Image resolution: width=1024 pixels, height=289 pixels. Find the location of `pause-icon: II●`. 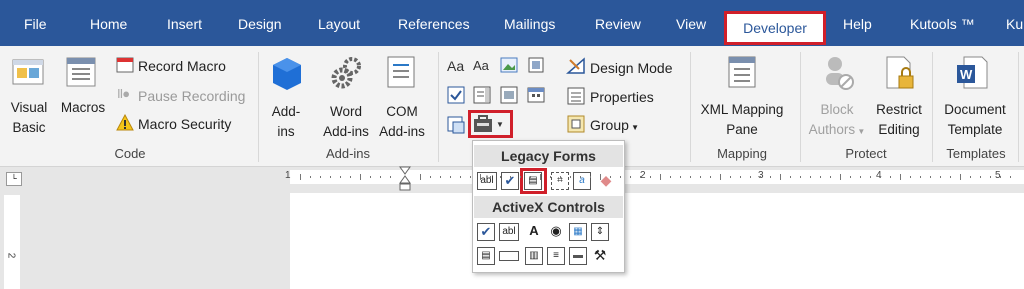

pause-icon: II● is located at coordinates (123, 93).